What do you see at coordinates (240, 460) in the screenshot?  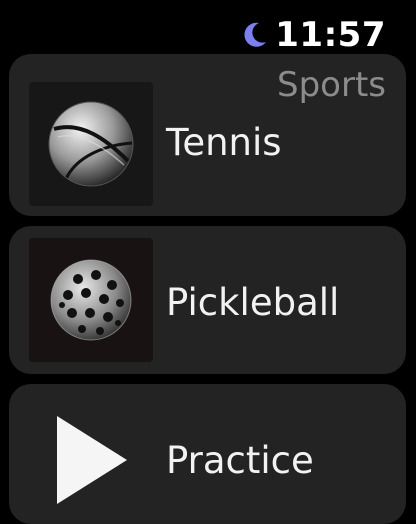 I see `sport-label: Practice` at bounding box center [240, 460].